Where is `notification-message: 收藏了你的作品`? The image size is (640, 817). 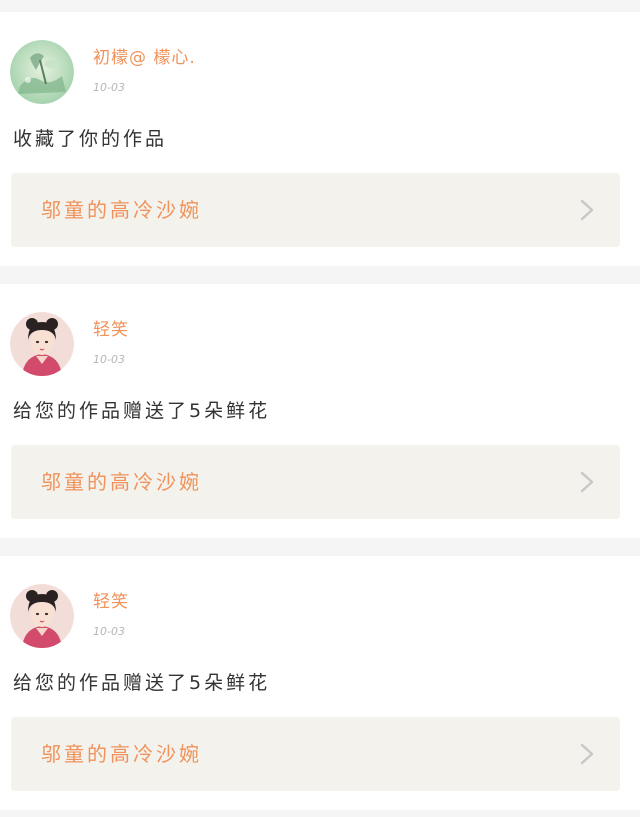 notification-message: 收藏了你的作品 is located at coordinates (90, 139).